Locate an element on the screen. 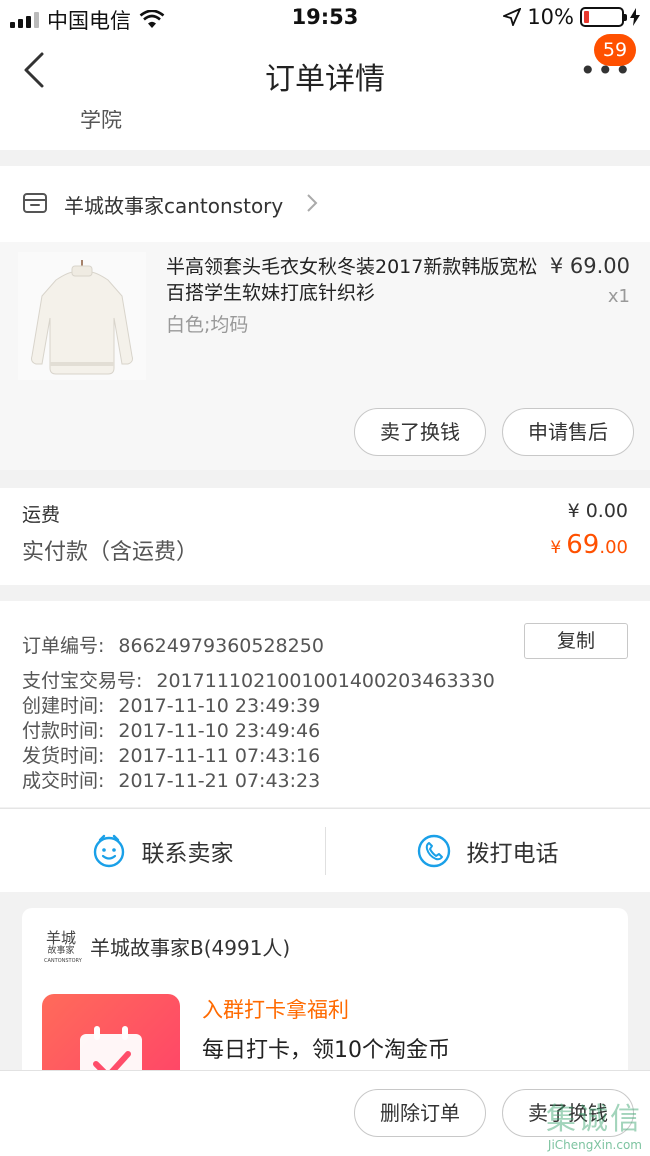 The image size is (650, 1156). group-name: 羊城故事家B(4991人) is located at coordinates (190, 948).